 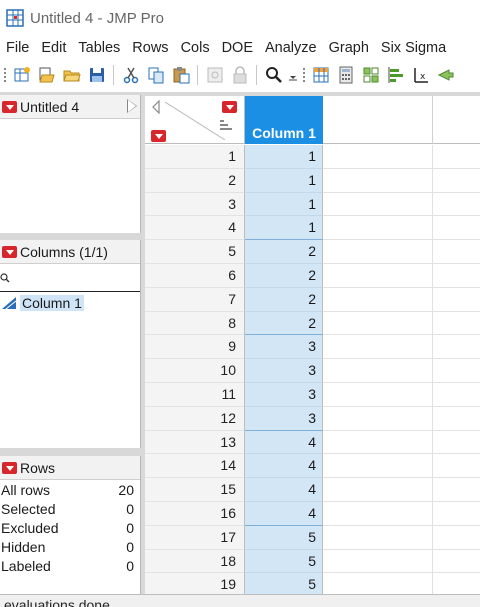 What do you see at coordinates (195, 157) in the screenshot?
I see `row-number: 1` at bounding box center [195, 157].